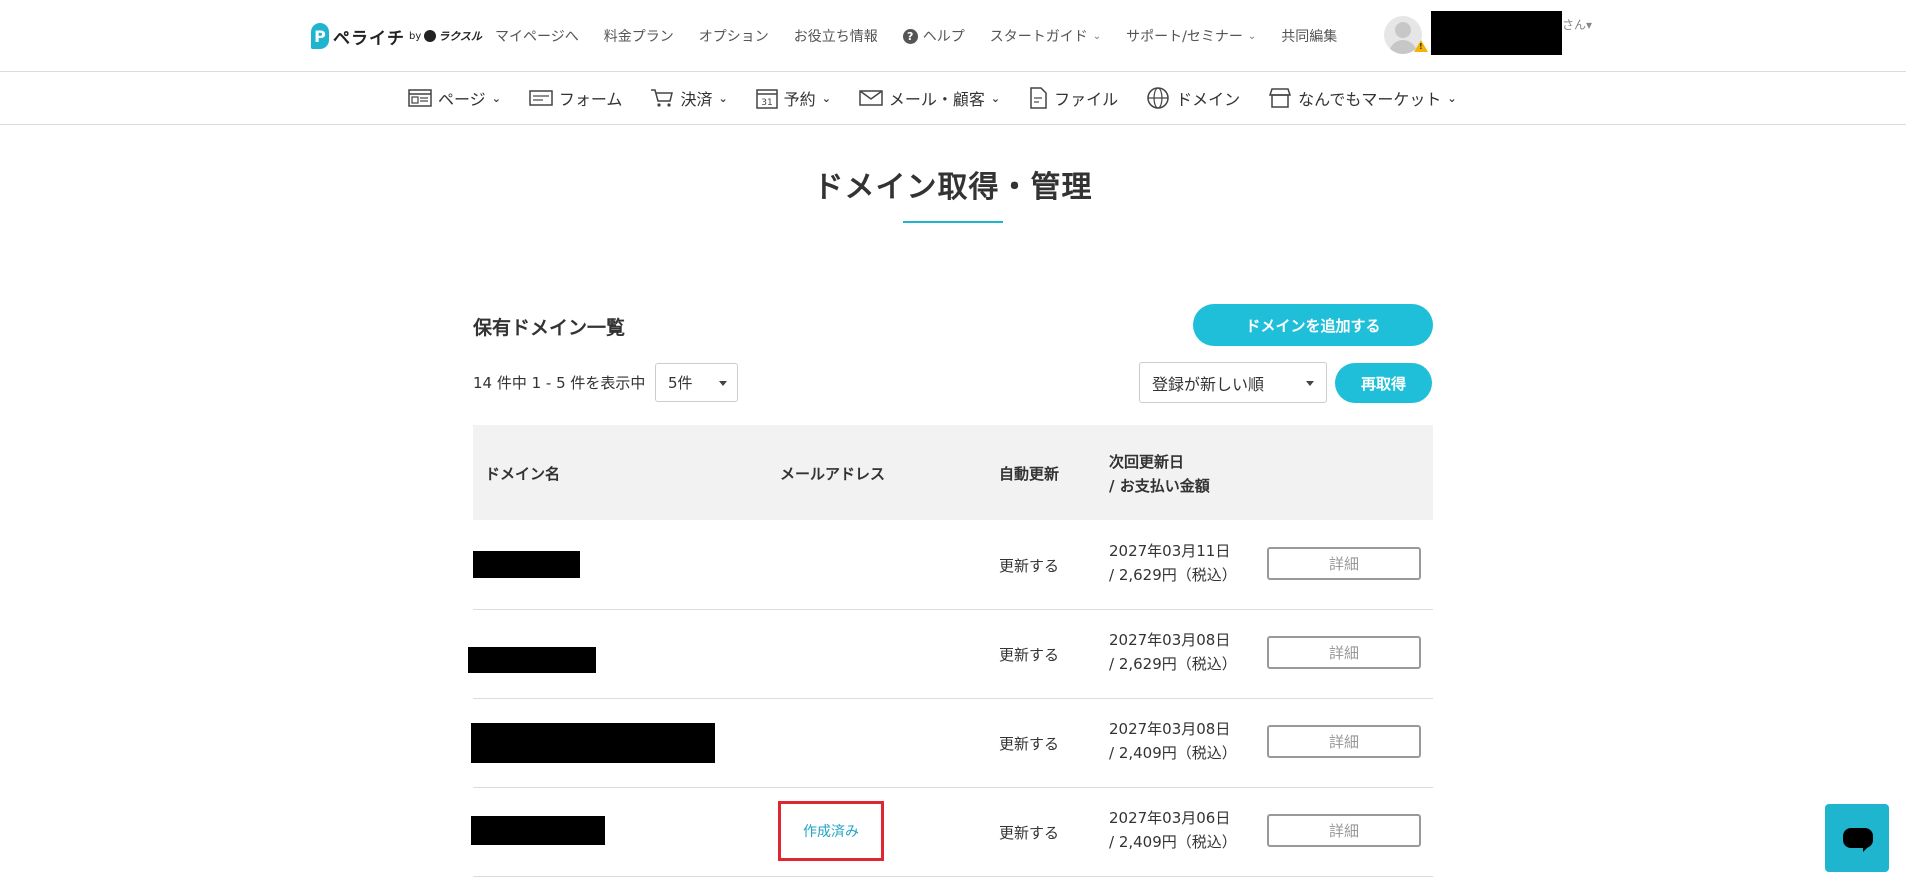 Image resolution: width=1906 pixels, height=885 pixels. I want to click on table-row: 作成済み 更新する 2027年03月06日 / 2,409円（税込） 詳細, so click(952, 832).